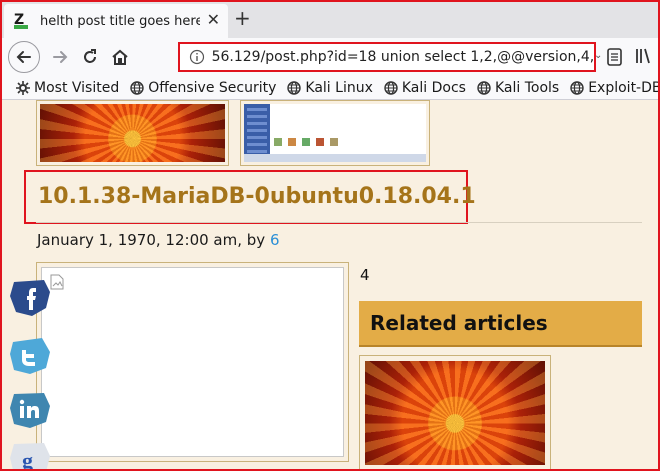 The height and width of the screenshot is (471, 660). I want to click on svg-text: g, so click(27, 459).